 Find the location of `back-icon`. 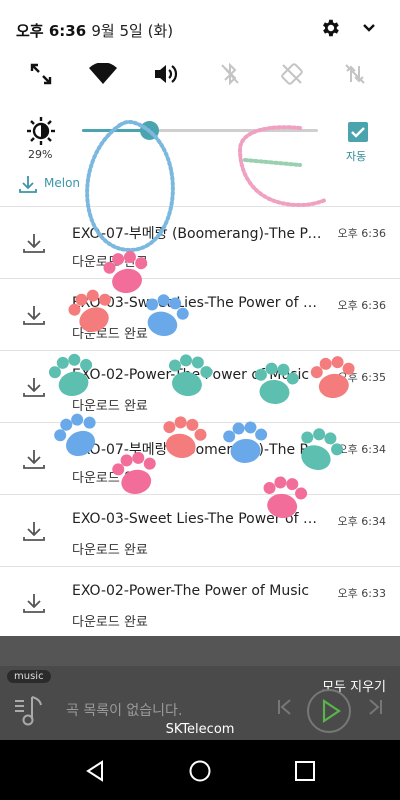

back-icon is located at coordinates (95, 771).